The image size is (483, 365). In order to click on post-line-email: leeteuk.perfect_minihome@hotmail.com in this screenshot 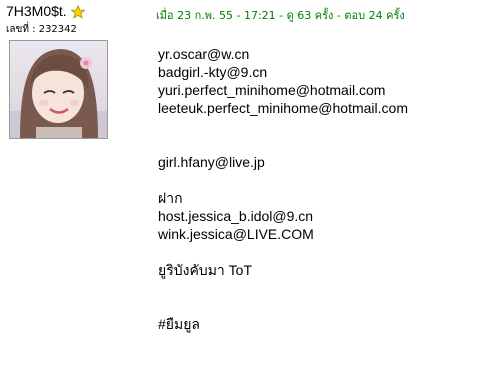, I will do `click(283, 108)`.